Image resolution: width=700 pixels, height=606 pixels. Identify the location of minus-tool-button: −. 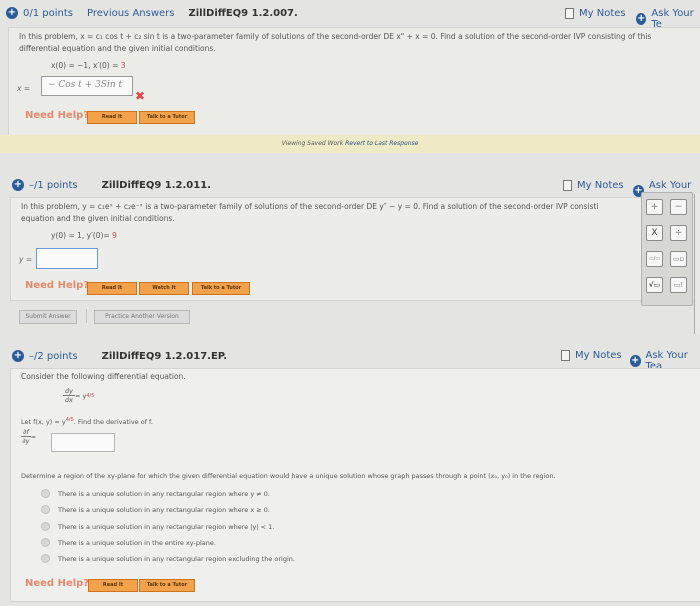
(678, 207).